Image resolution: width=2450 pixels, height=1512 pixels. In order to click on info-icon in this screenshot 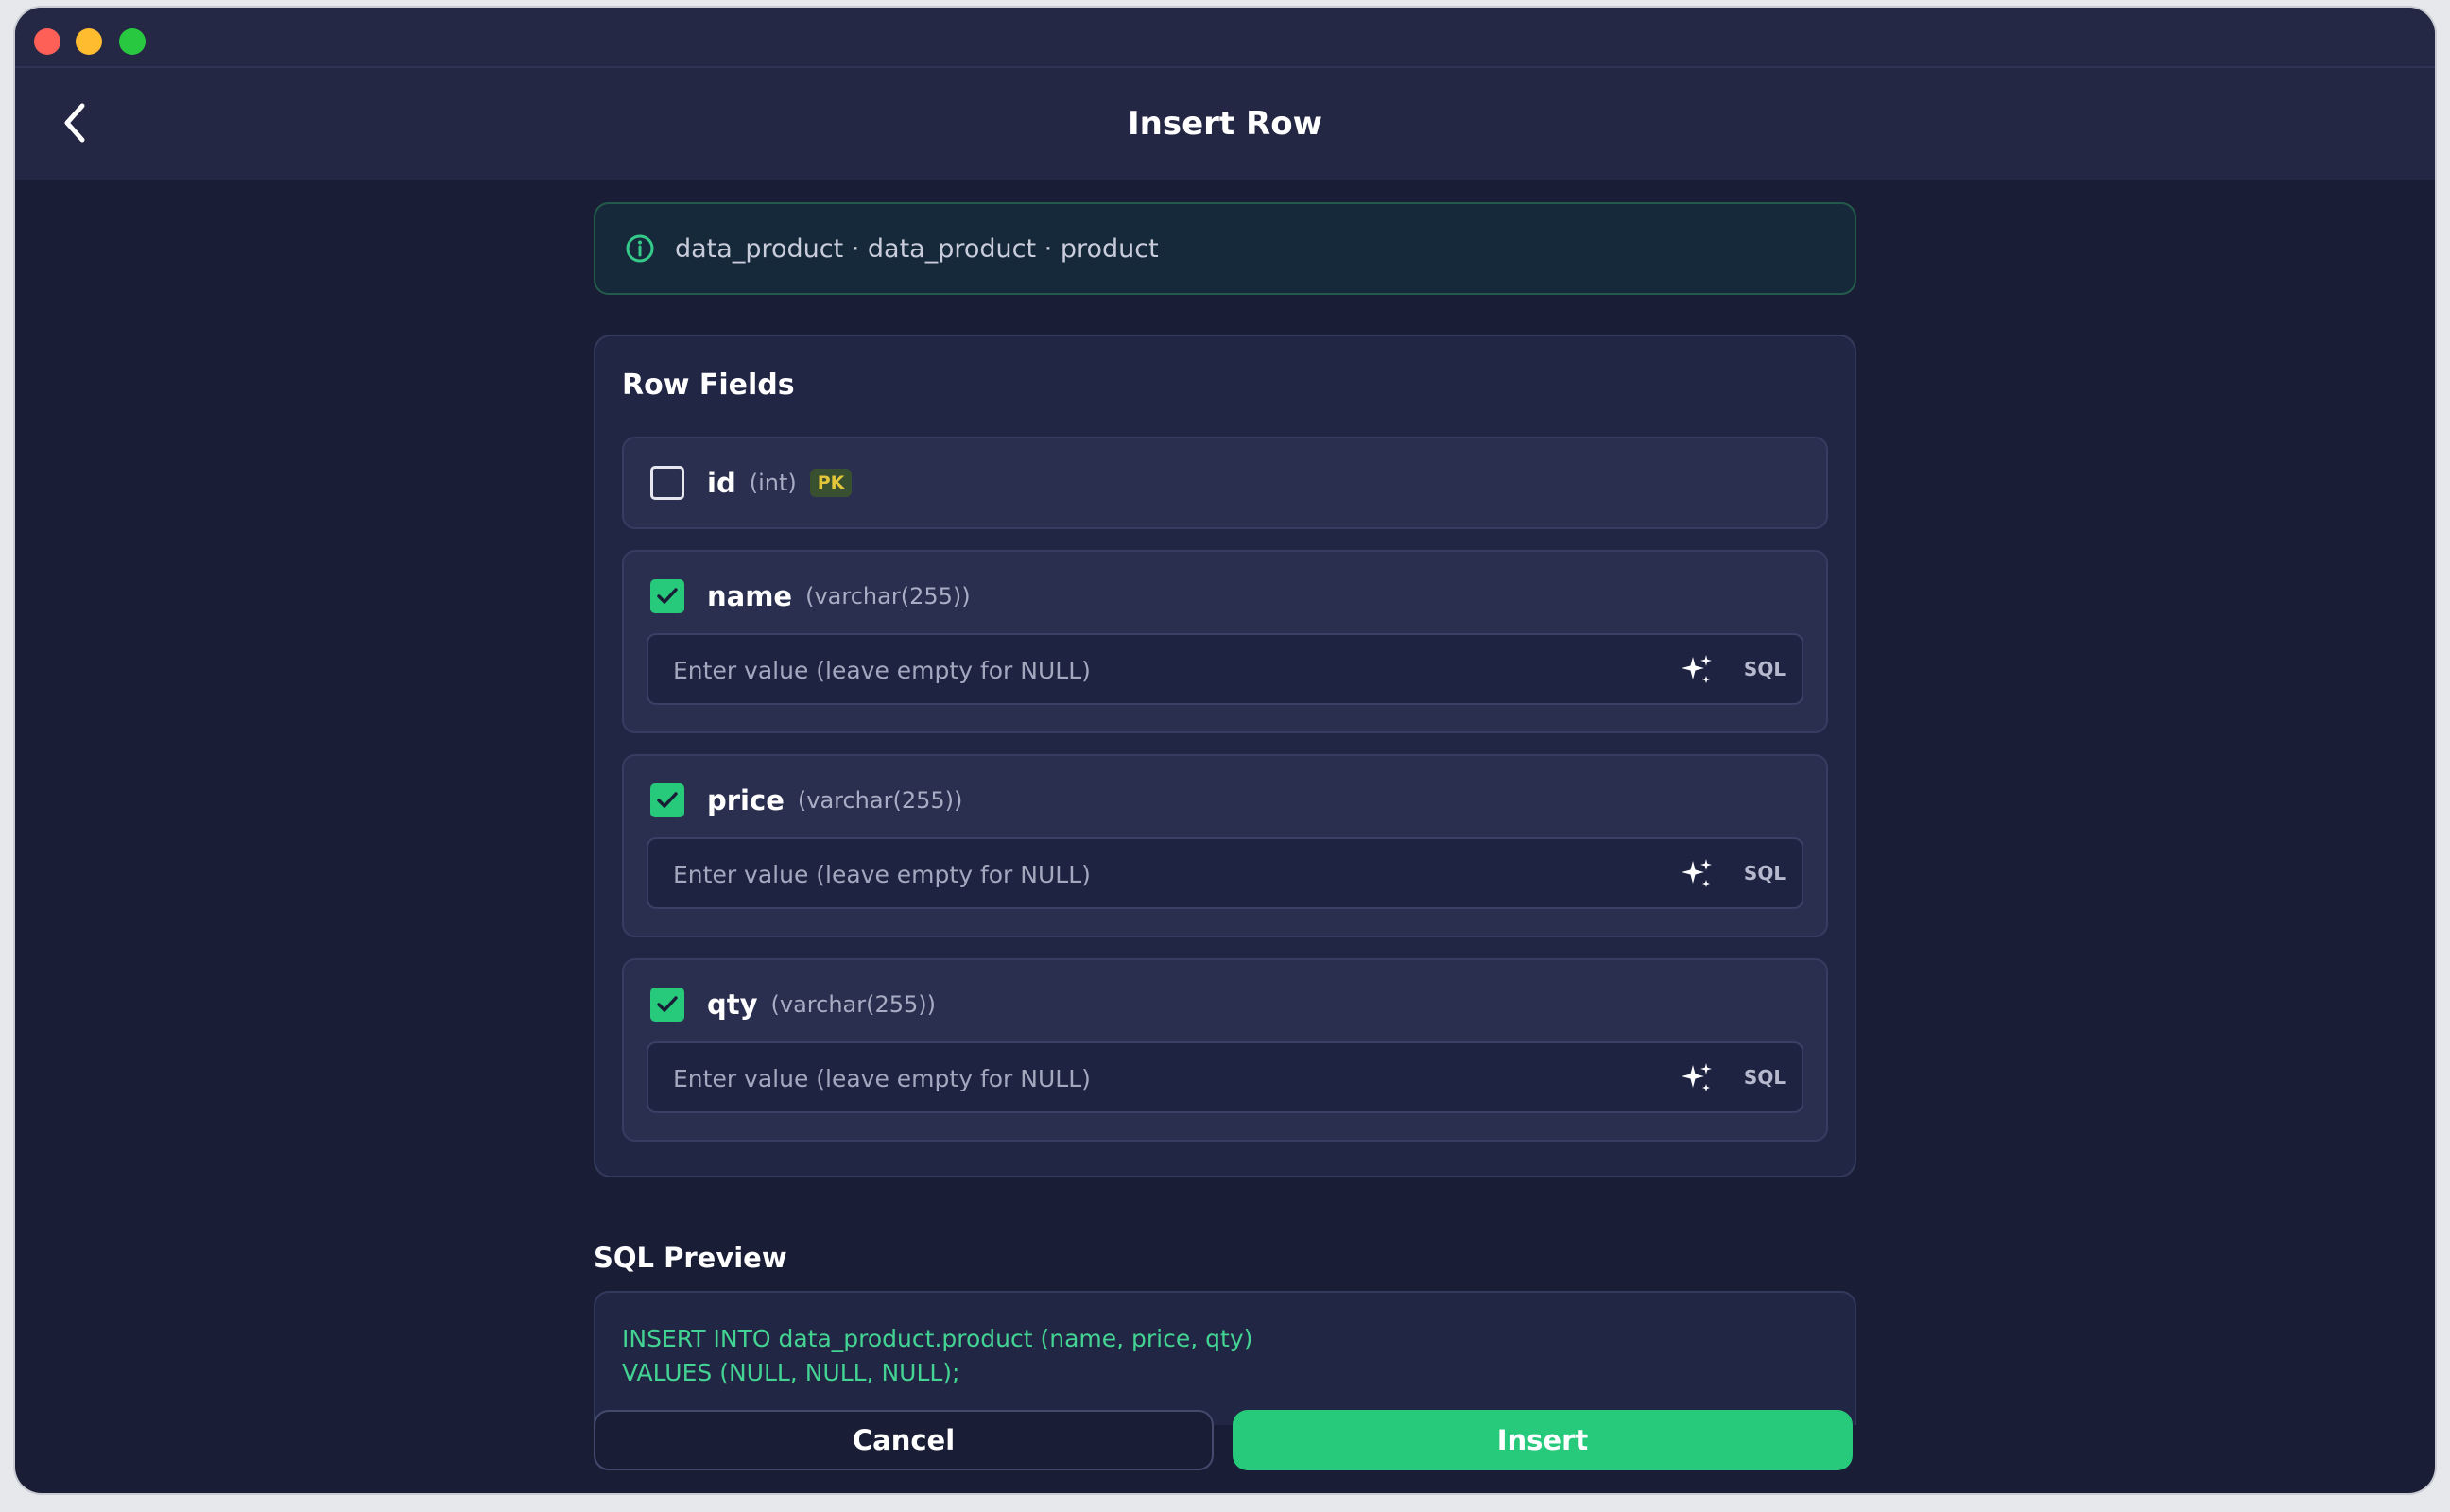, I will do `click(640, 248)`.